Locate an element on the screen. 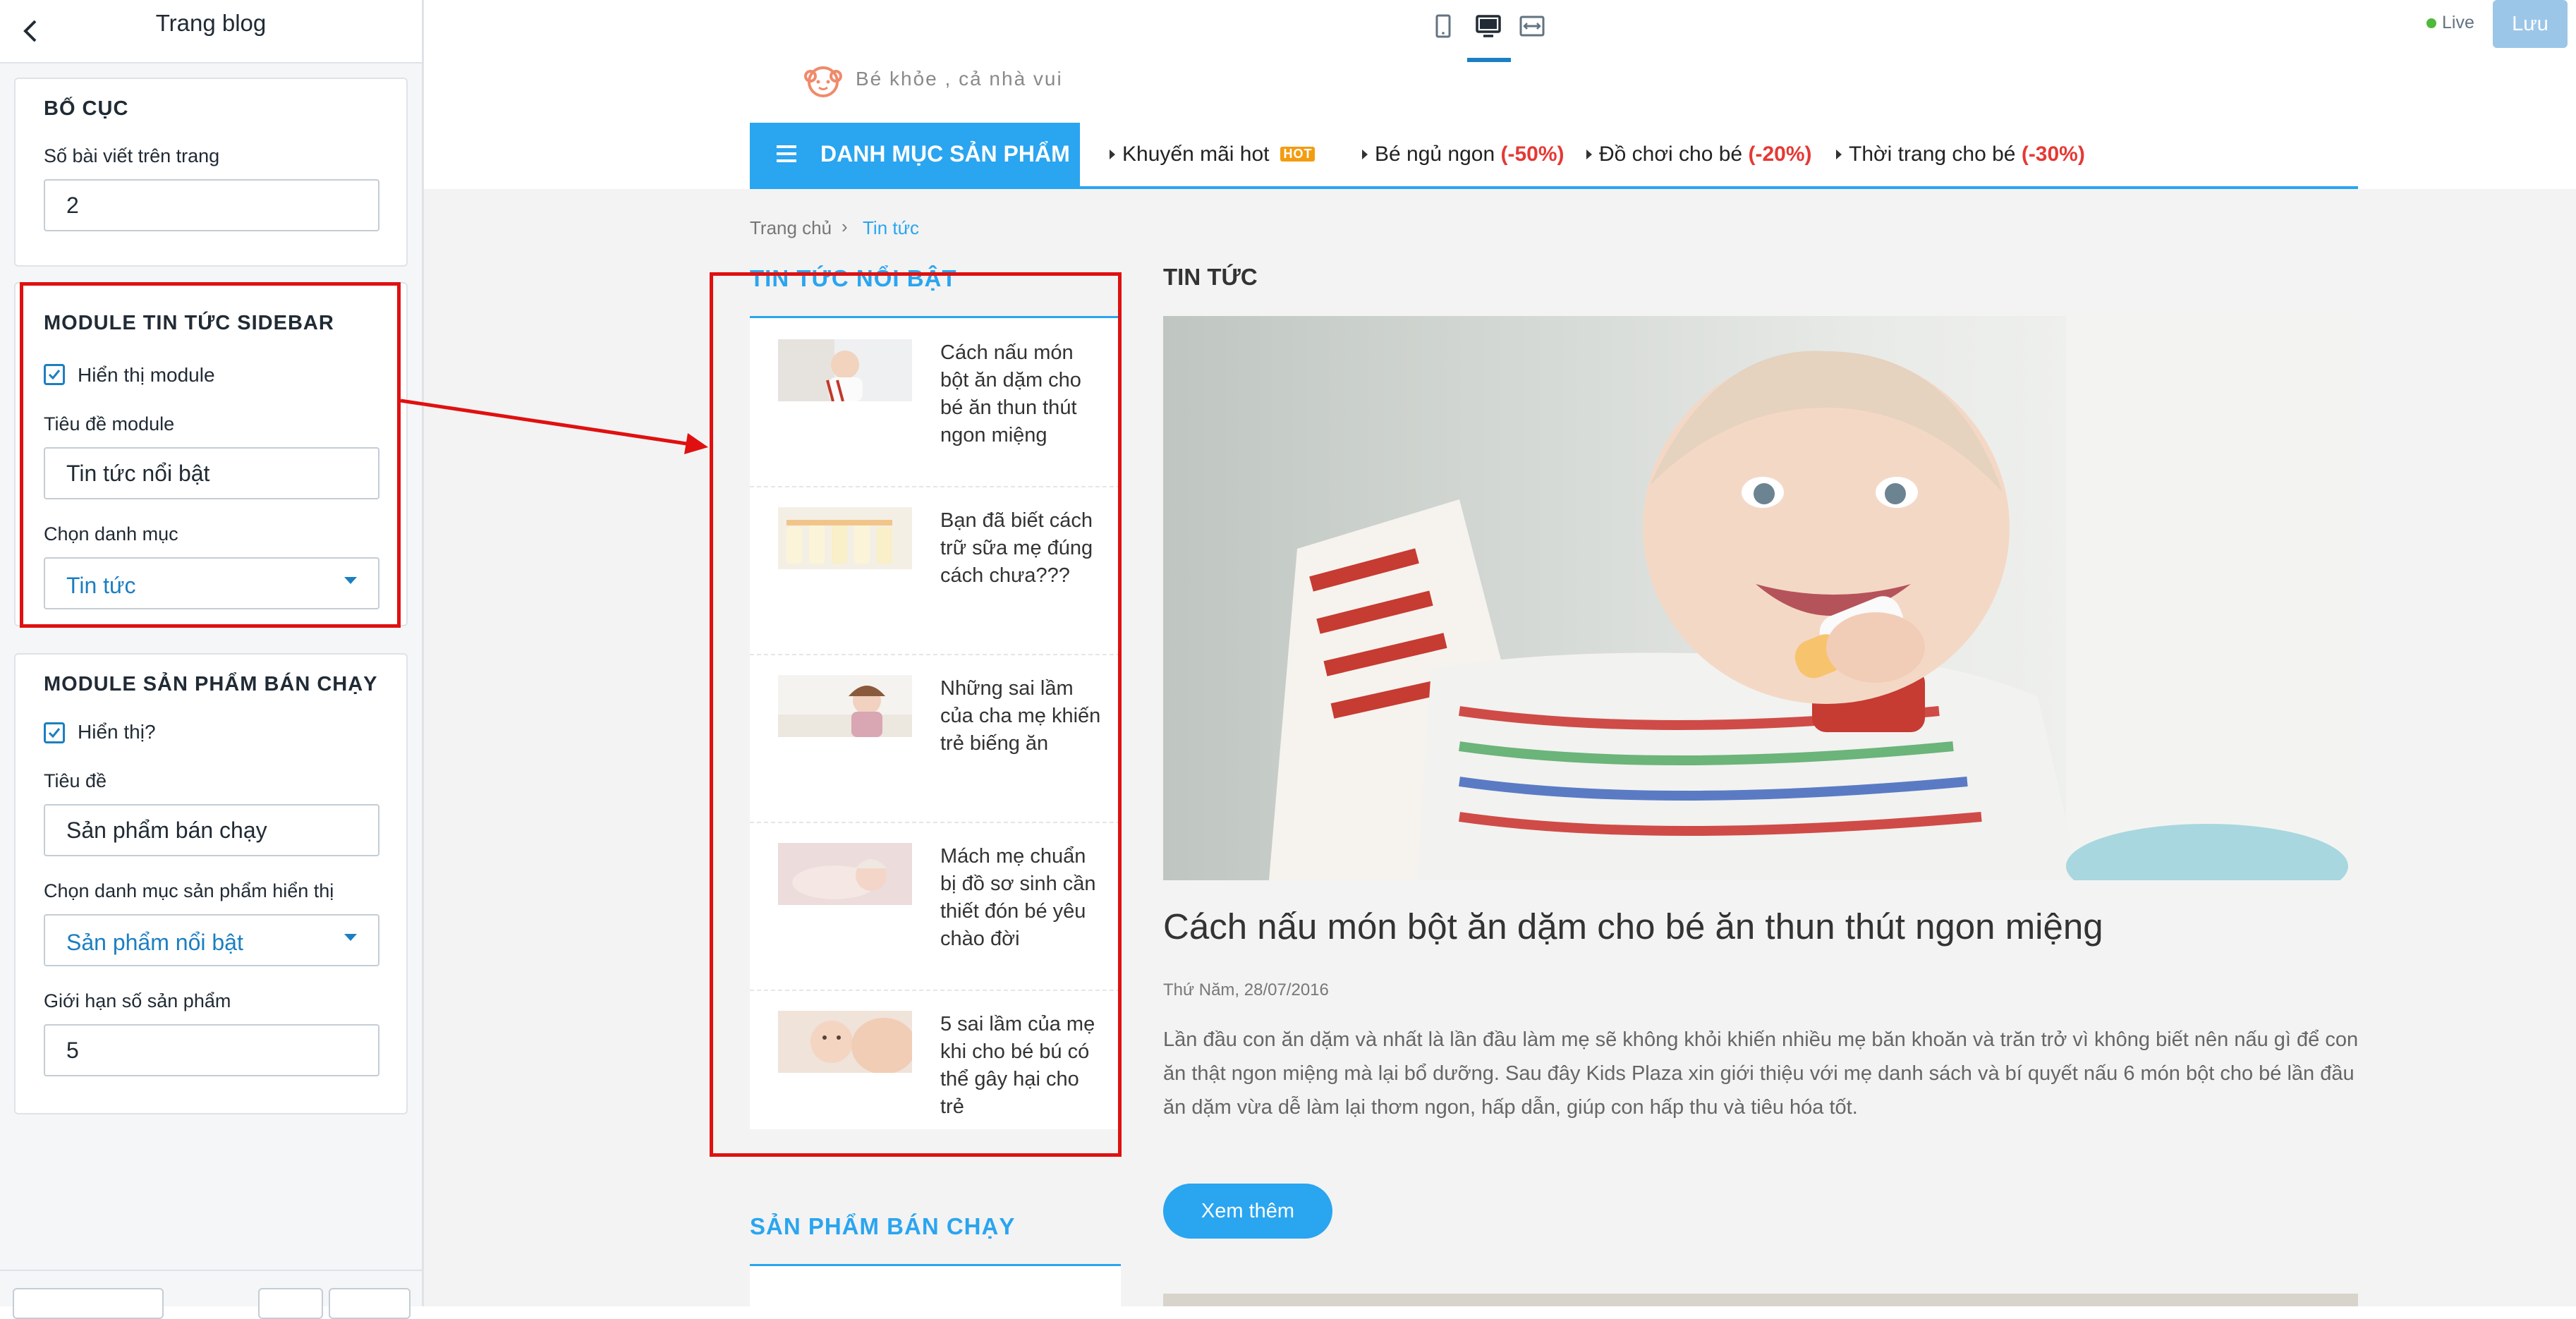  news-module-card-title: MODULE TIN TỨC SIDEBAR is located at coordinates (189, 323).